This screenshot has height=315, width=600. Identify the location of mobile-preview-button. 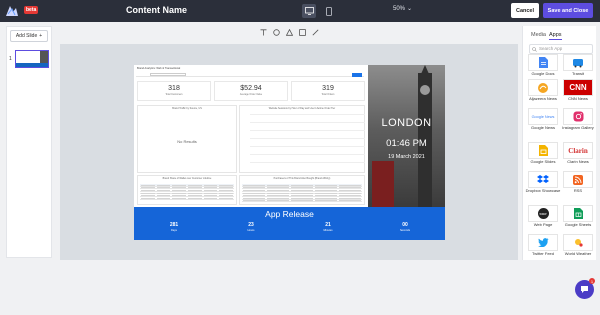
(329, 11).